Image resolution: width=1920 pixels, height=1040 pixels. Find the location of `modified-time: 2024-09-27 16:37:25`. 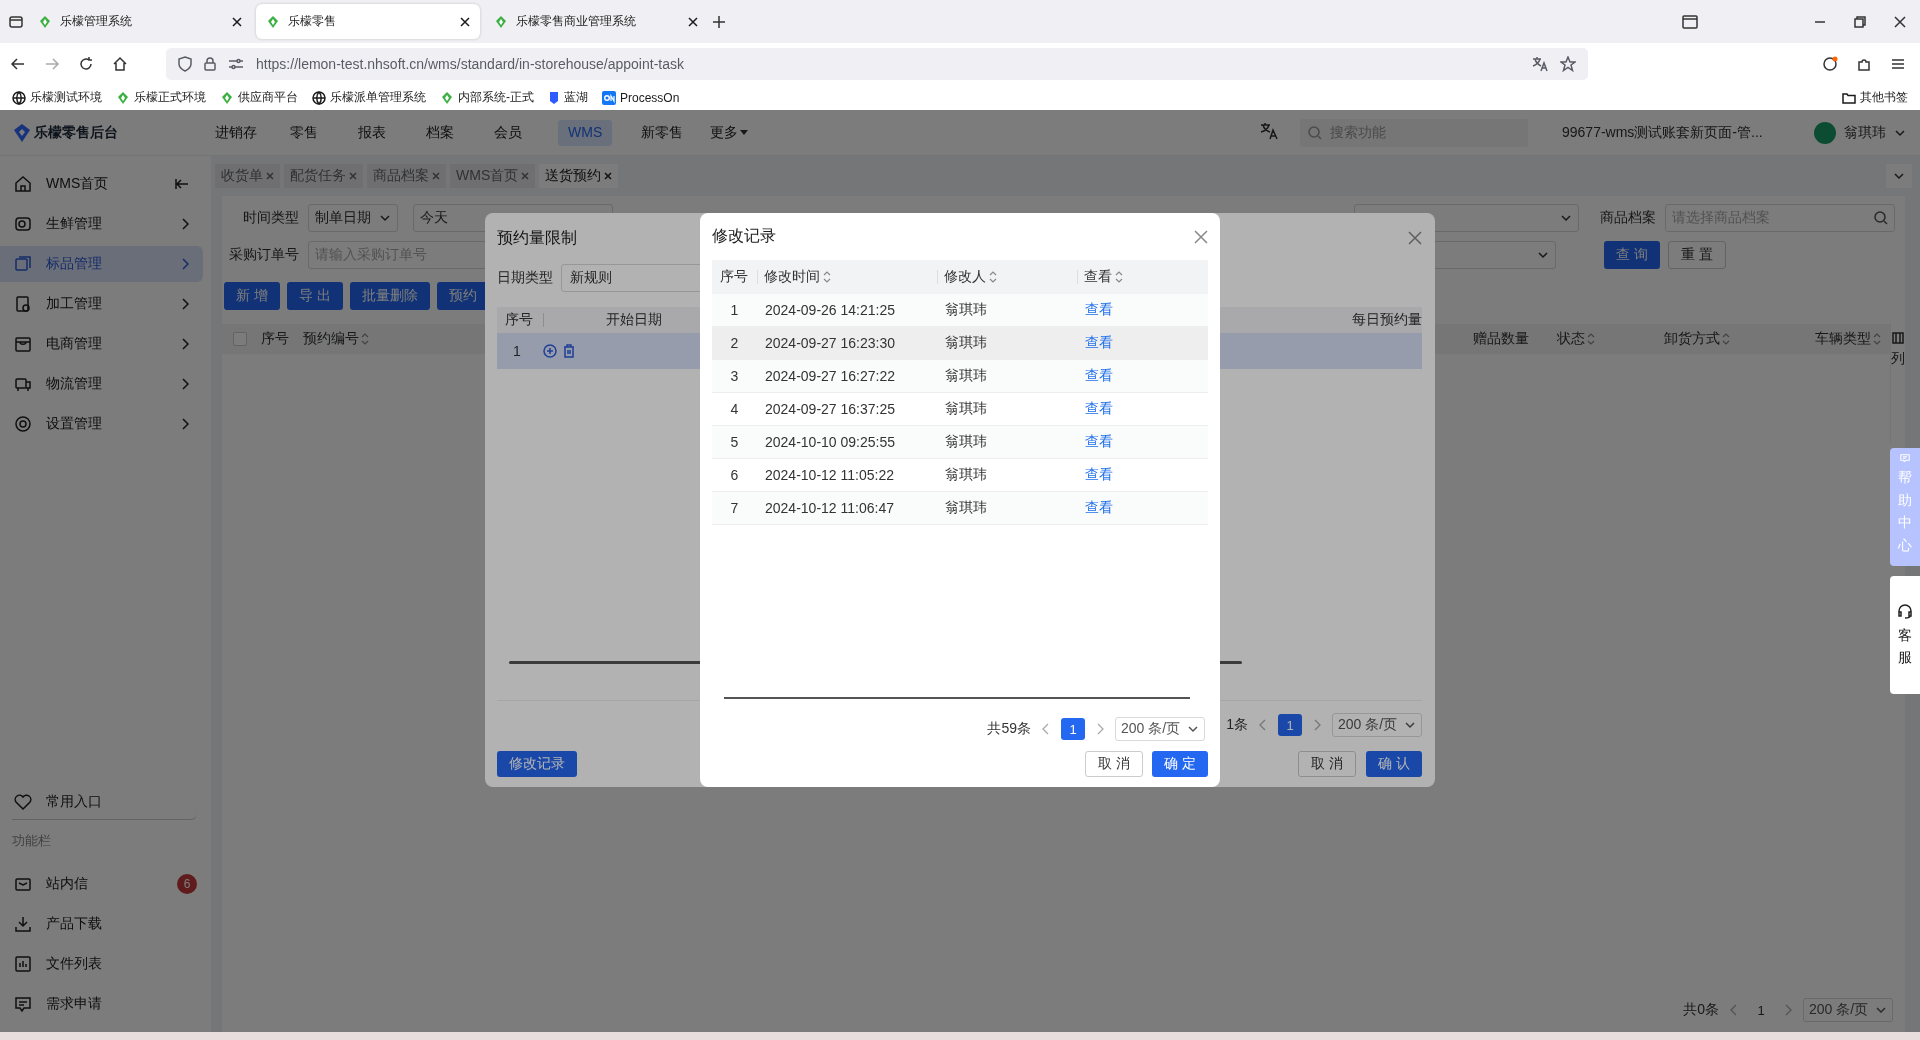

modified-time: 2024-09-27 16:37:25 is located at coordinates (830, 409).